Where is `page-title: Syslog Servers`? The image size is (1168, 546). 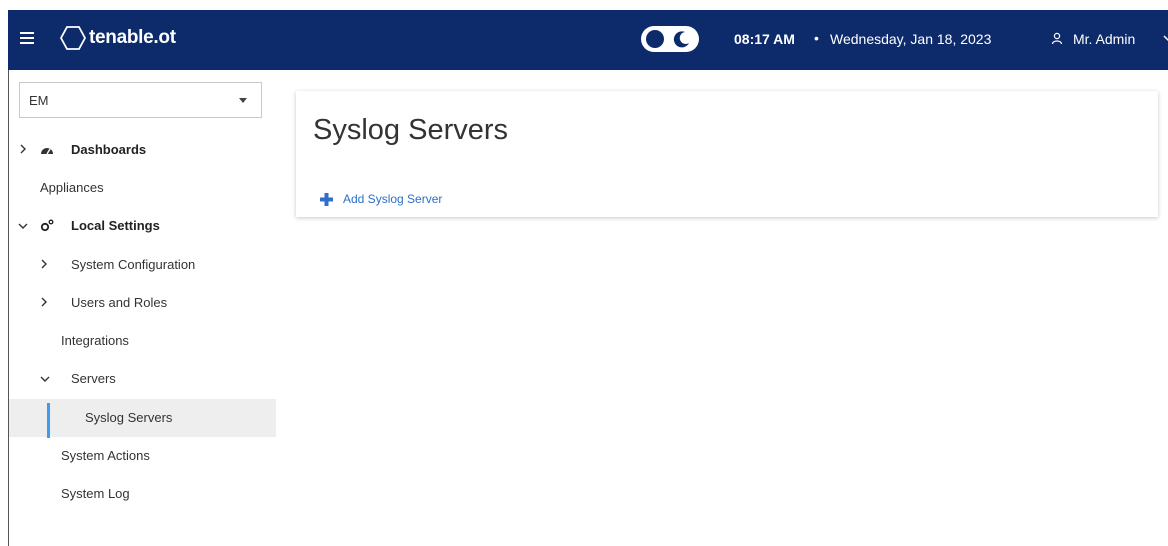
page-title: Syslog Servers is located at coordinates (411, 130).